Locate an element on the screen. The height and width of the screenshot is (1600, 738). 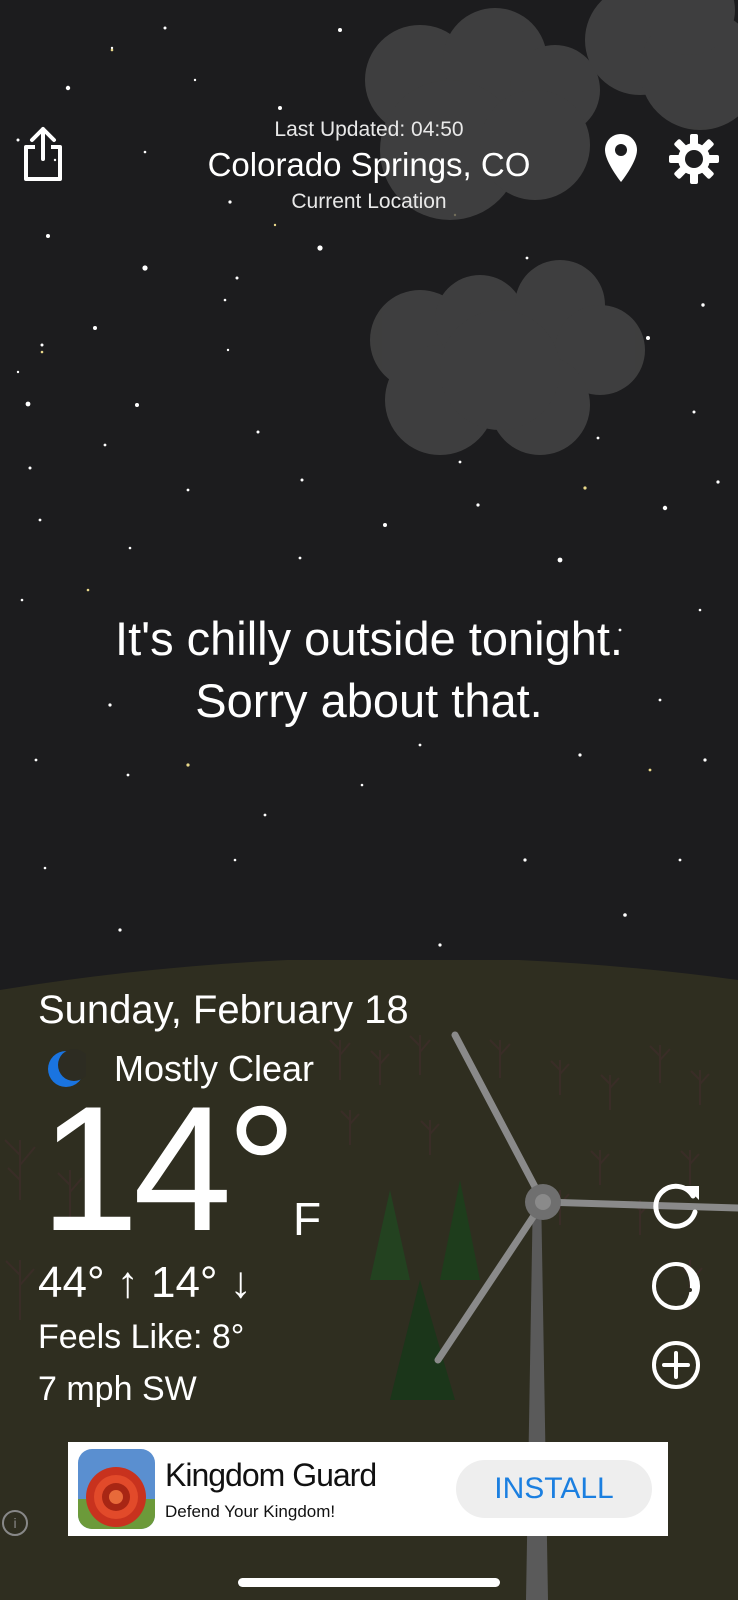
city-name: Colorado Springs, CO is located at coordinates (369, 165).